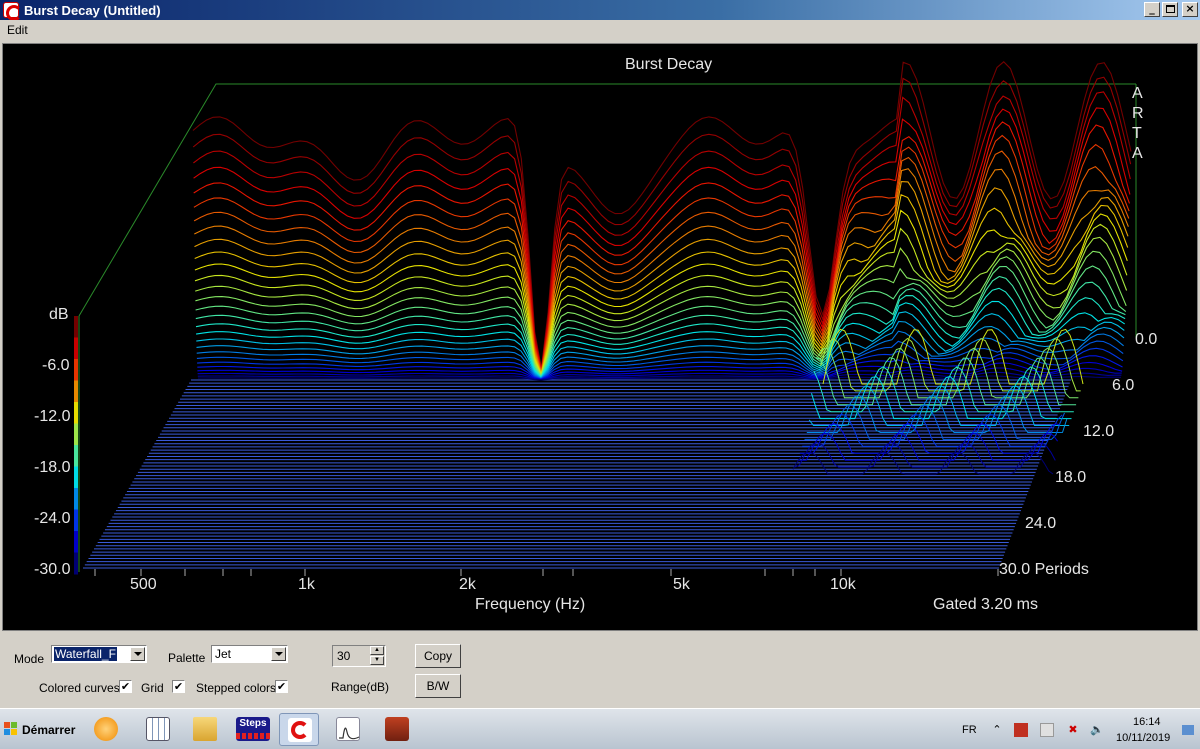 Image resolution: width=1200 pixels, height=749 pixels. What do you see at coordinates (600, 30) in the screenshot?
I see `menu-bar: Edit` at bounding box center [600, 30].